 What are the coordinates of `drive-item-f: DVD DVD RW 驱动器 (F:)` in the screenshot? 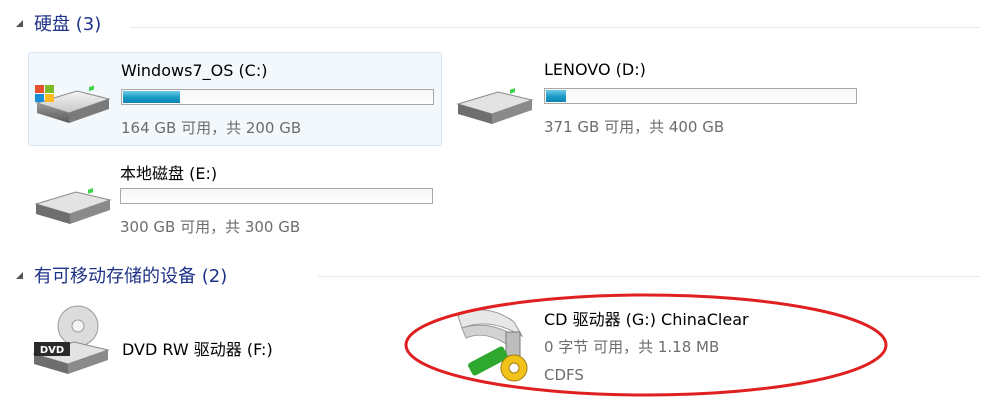 It's located at (208, 343).